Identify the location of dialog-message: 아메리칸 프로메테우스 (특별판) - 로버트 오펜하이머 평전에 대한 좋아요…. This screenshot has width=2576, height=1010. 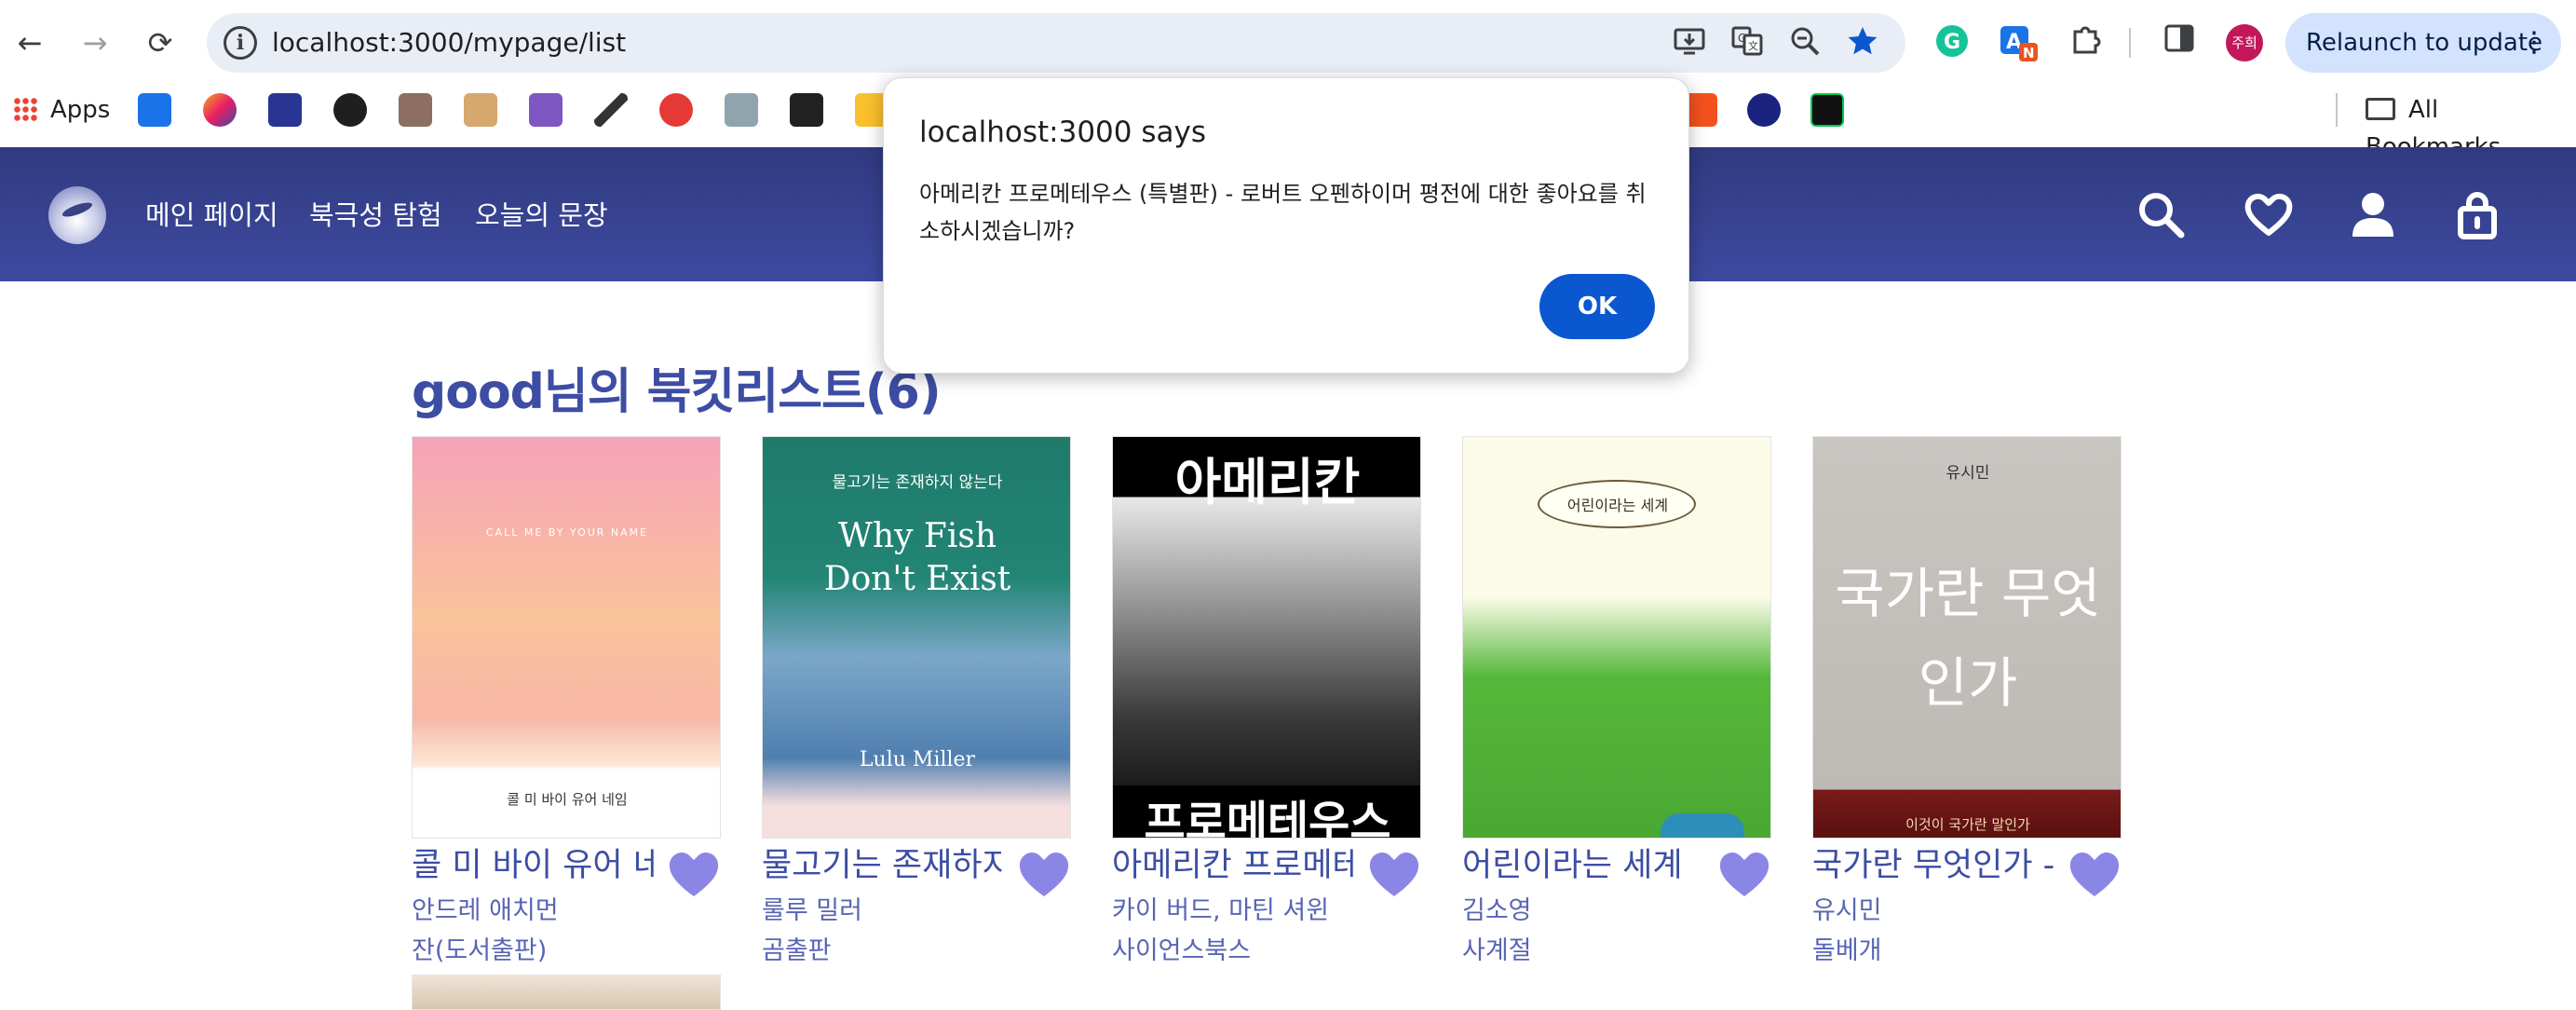
(1283, 212).